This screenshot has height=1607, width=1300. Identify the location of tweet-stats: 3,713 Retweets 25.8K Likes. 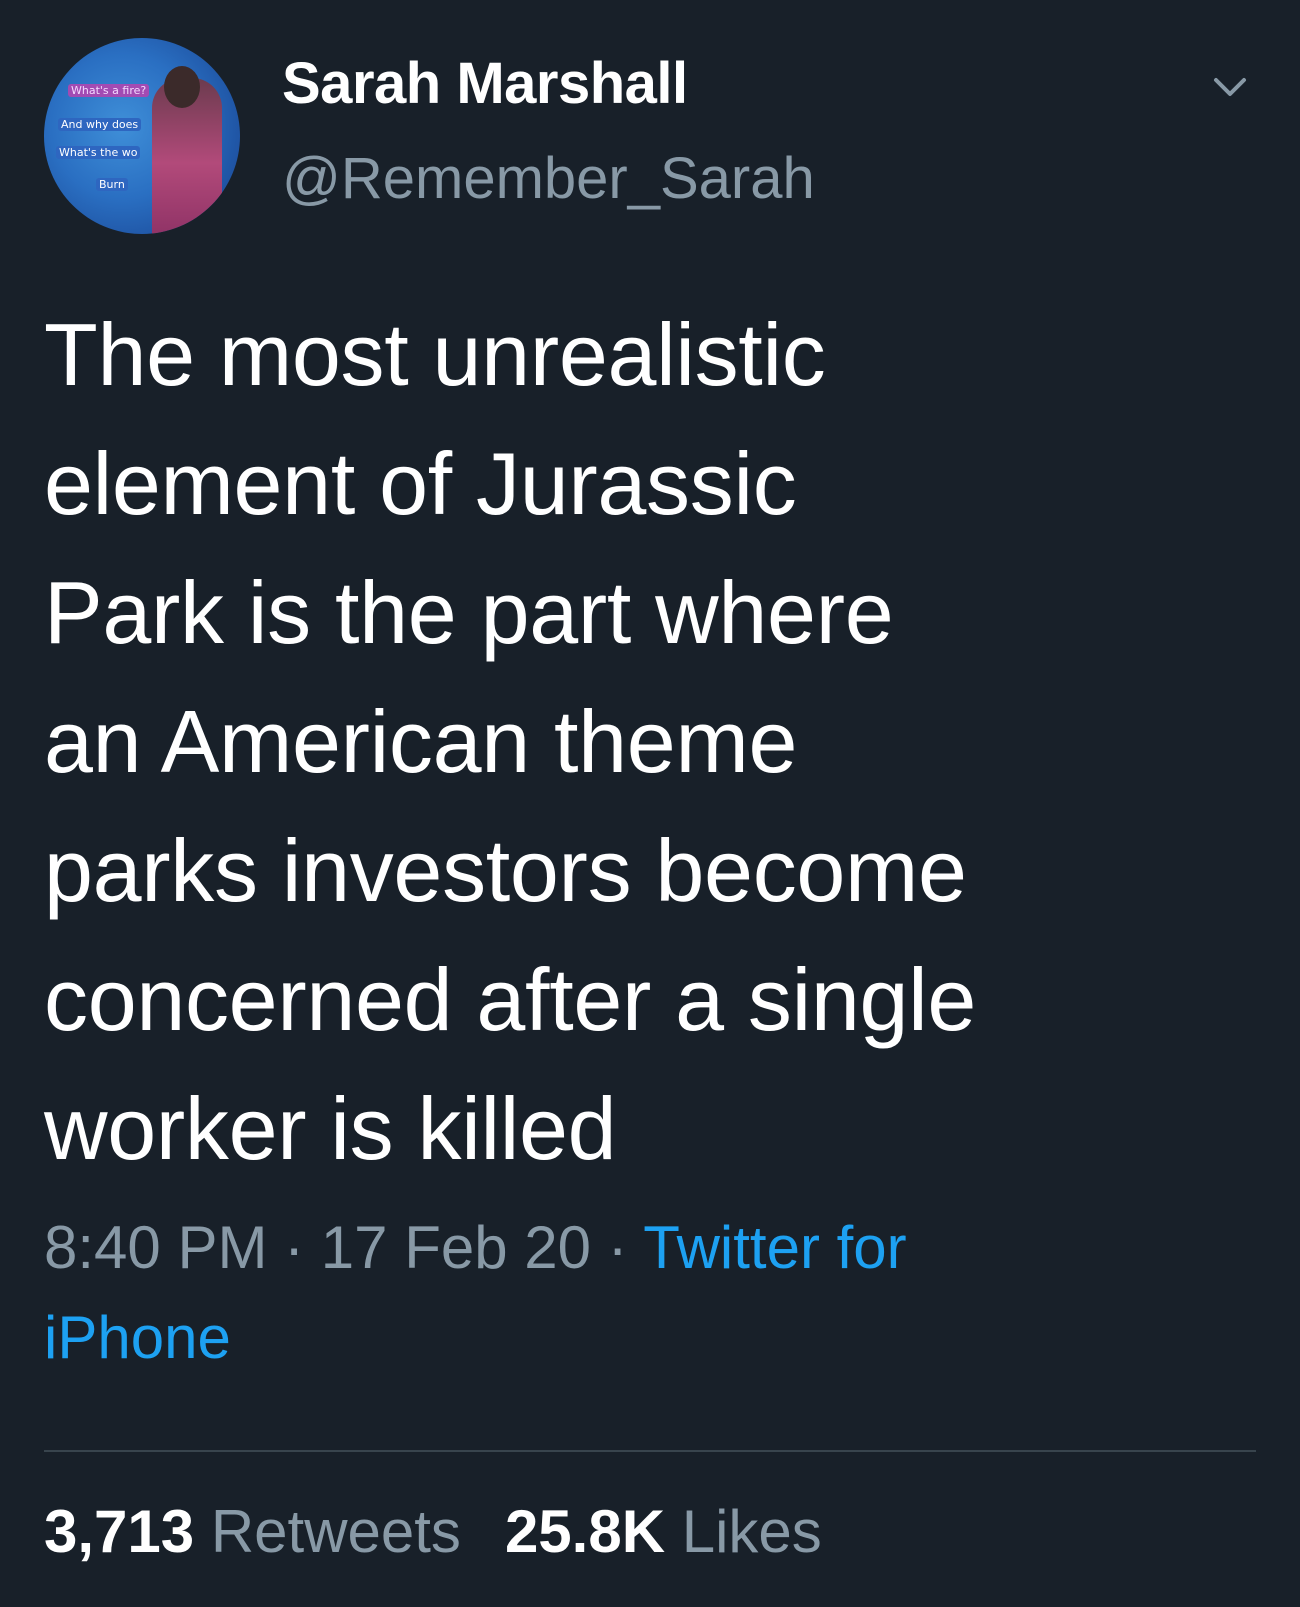
(433, 1531).